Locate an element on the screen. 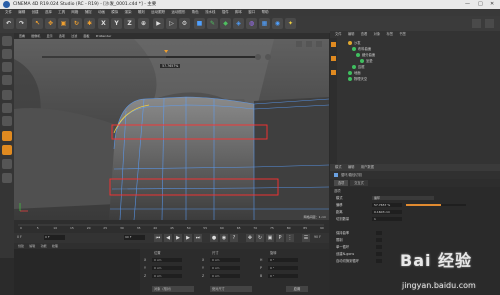 Image resolution: width=500 pixels, height=295 pixels. menu-select: 选择 is located at coordinates (48, 12).